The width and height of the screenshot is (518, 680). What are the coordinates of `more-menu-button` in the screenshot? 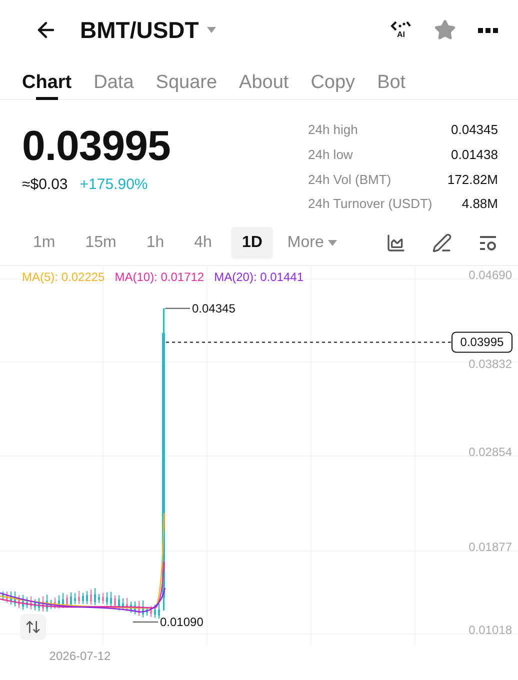 It's located at (488, 30).